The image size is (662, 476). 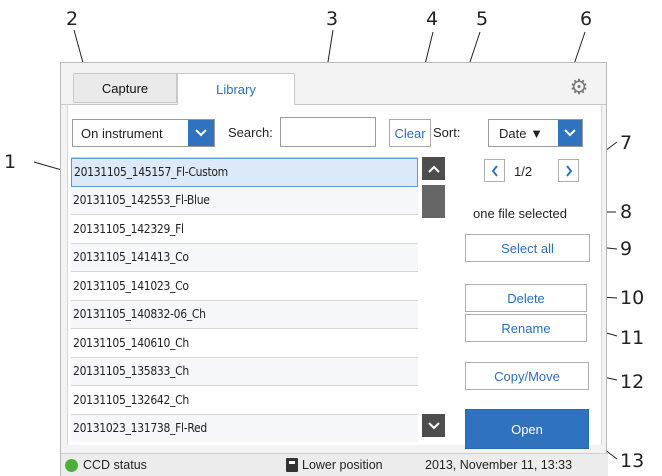 What do you see at coordinates (244, 371) in the screenshot?
I see `file-list-item: 20131105_135833_Ch` at bounding box center [244, 371].